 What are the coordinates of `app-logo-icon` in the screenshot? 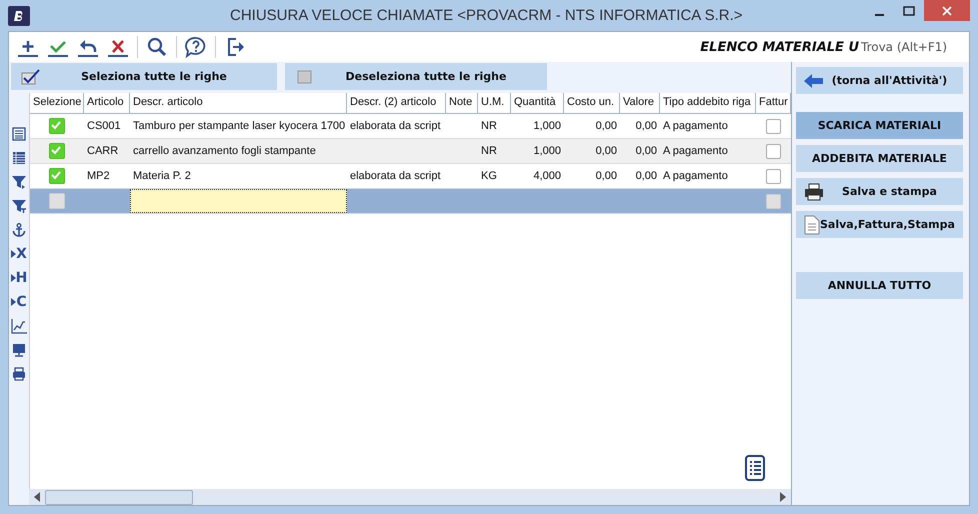 It's located at (19, 16).